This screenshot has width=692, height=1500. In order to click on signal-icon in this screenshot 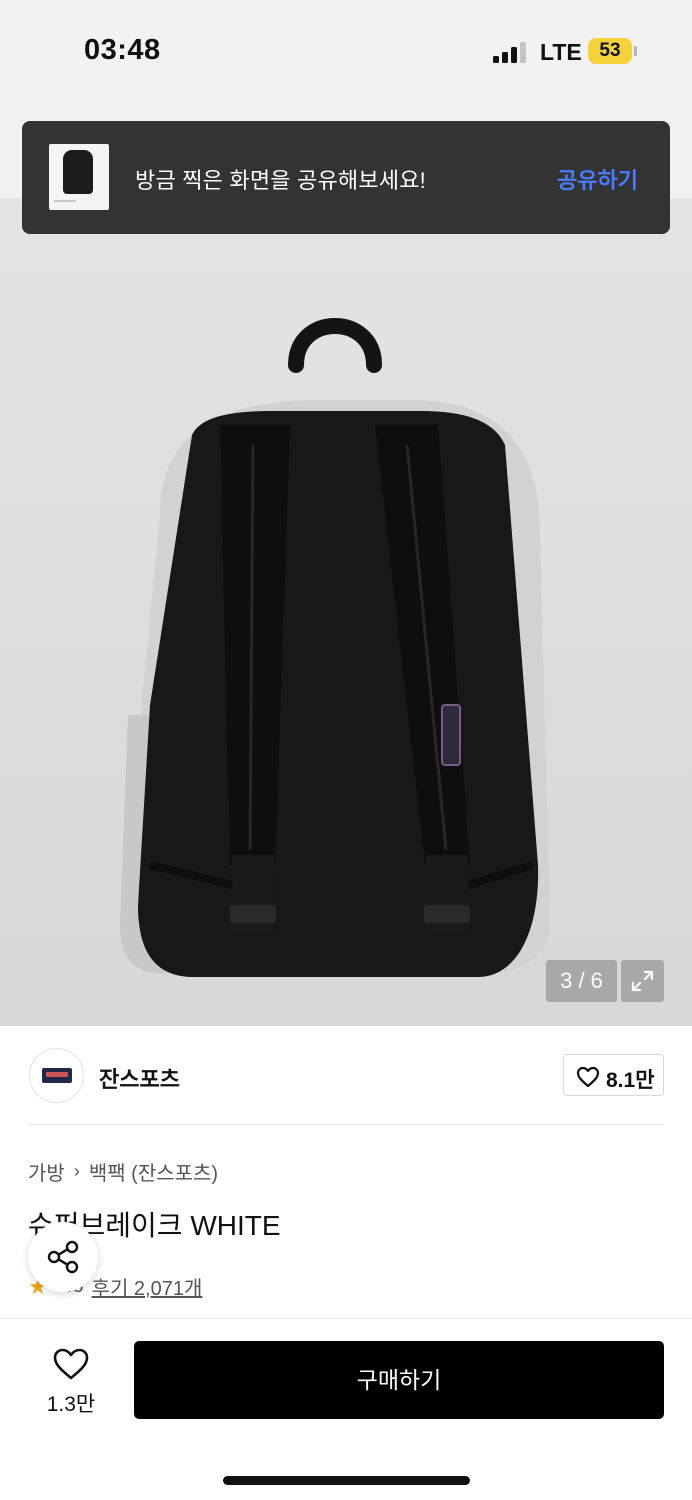, I will do `click(511, 52)`.